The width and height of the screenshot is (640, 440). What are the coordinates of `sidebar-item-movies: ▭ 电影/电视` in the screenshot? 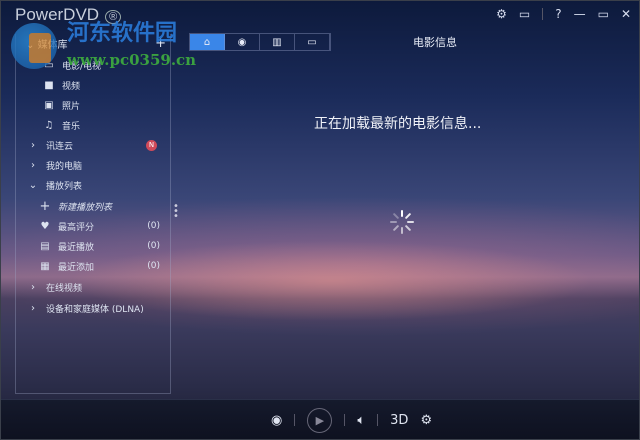 It's located at (104, 65).